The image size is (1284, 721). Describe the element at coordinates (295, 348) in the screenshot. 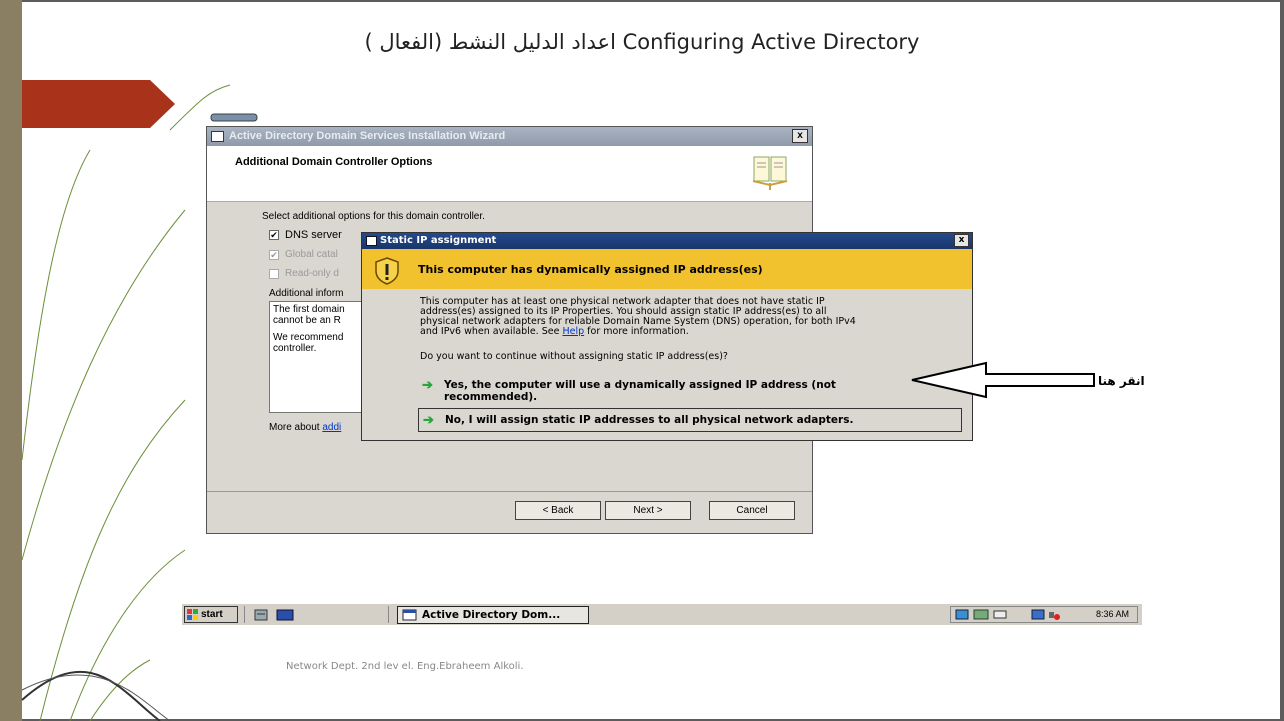

I see `info-line: controller.` at that location.